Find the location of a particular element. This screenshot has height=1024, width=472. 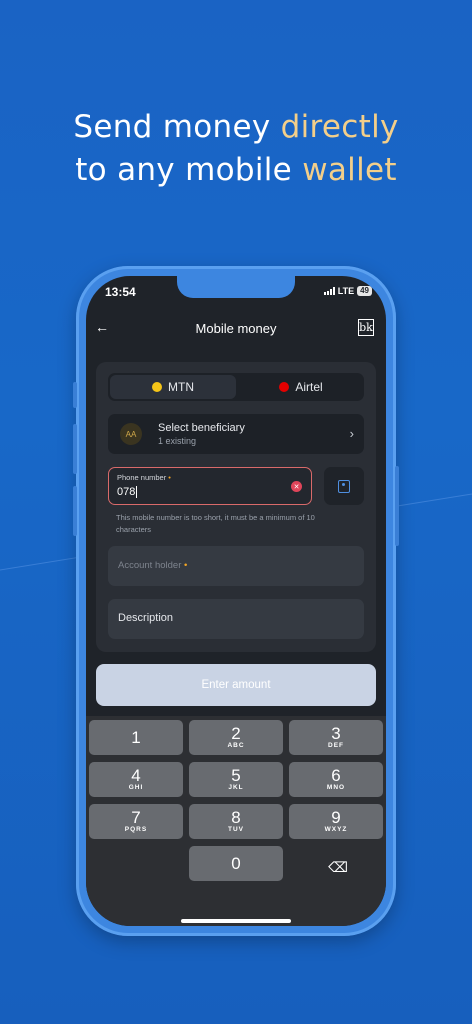

key-number: 5 is located at coordinates (236, 775).